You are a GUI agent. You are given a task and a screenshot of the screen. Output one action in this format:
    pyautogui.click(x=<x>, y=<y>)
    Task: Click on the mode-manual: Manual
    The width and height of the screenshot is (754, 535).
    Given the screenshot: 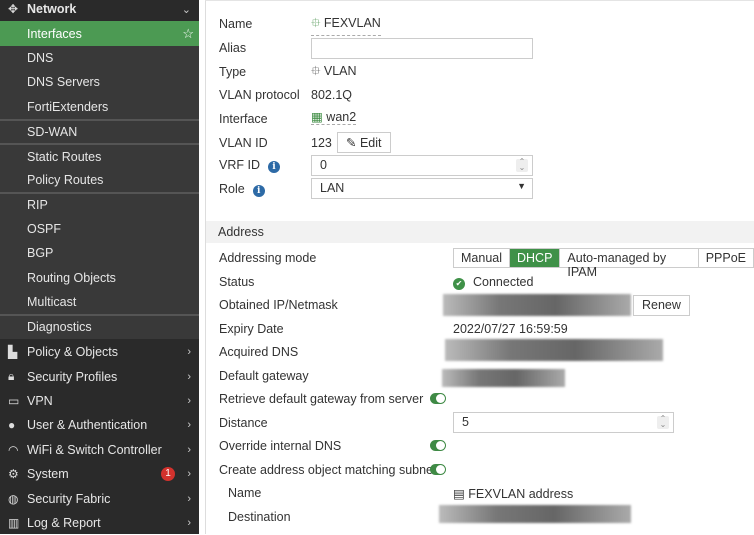 What is the action you would take?
    pyautogui.click(x=482, y=258)
    